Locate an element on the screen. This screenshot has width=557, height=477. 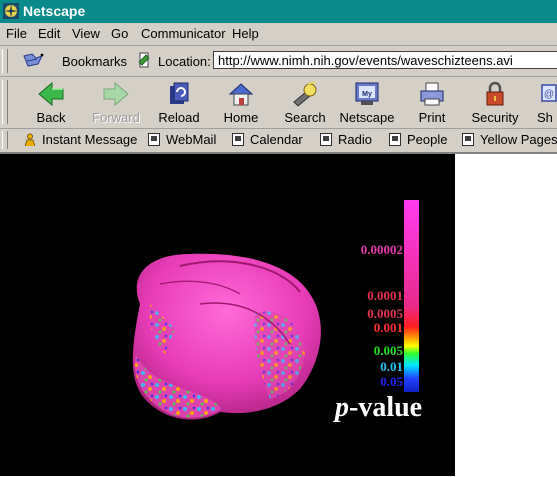
menu-help: Help is located at coordinates (245, 33).